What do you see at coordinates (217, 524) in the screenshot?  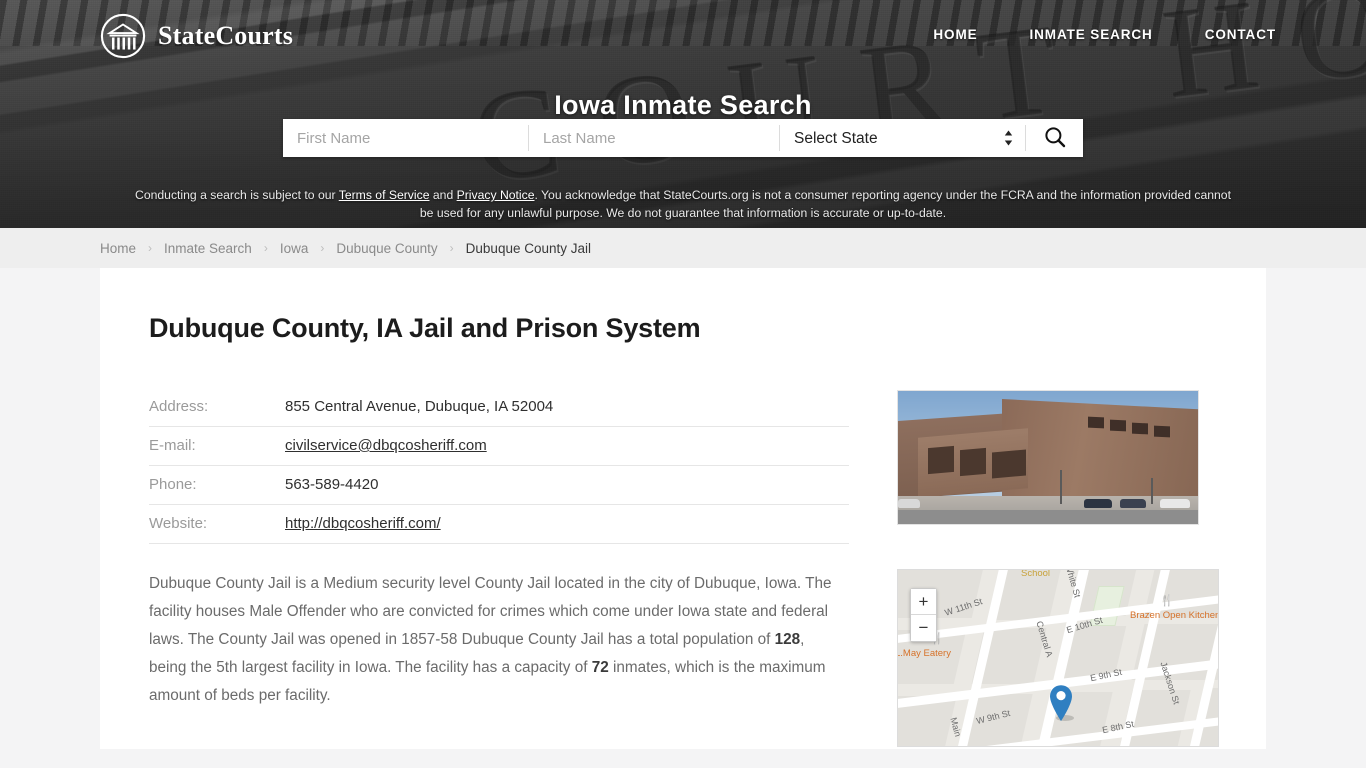 I see `info-label-website: Website:` at bounding box center [217, 524].